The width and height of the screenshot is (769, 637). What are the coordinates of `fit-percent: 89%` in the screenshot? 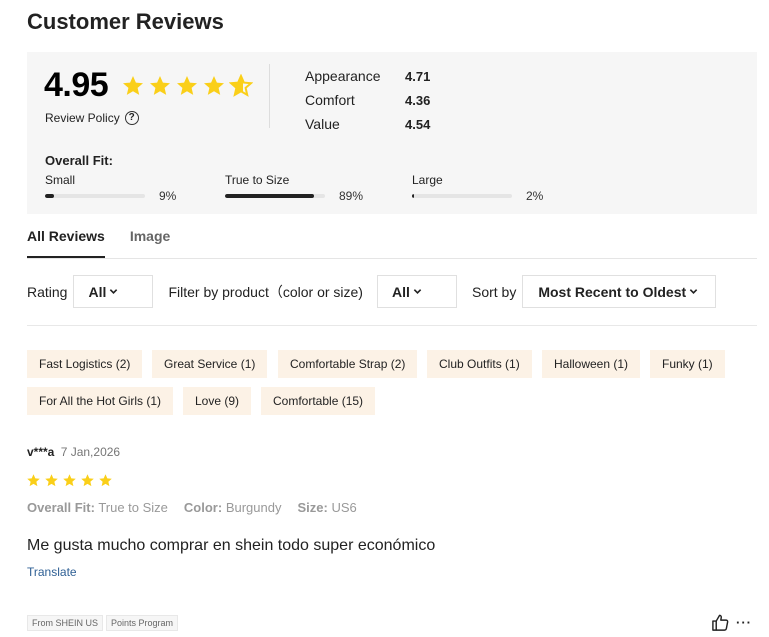 It's located at (351, 196).